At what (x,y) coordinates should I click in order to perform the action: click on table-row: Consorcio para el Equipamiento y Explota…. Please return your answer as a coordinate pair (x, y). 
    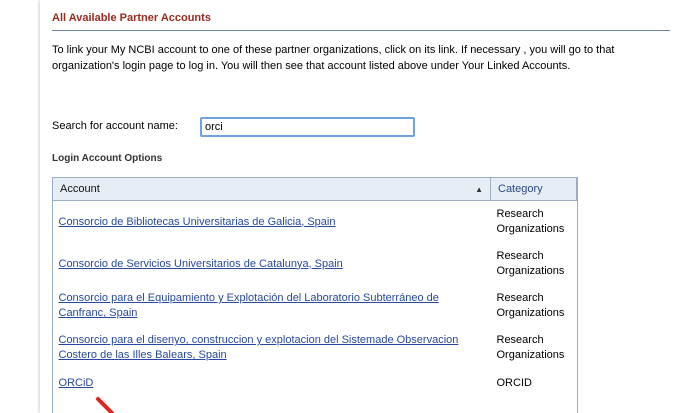
    Looking at the image, I should click on (315, 306).